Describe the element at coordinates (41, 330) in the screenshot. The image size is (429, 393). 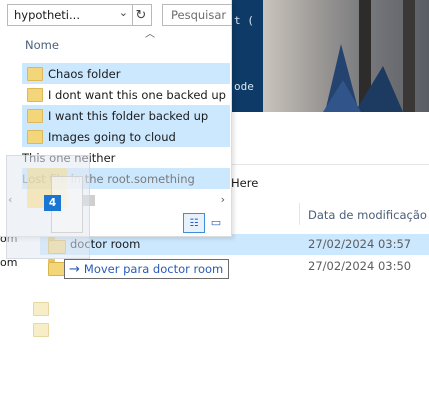
I see `file-icon` at that location.